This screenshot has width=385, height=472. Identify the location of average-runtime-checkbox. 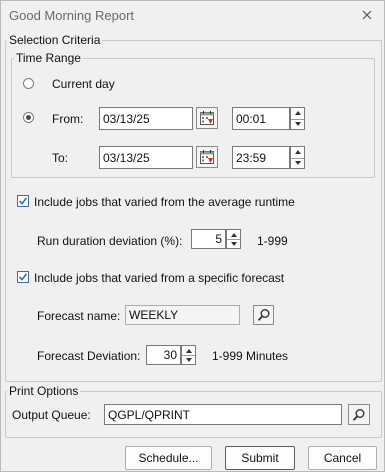
(23, 201).